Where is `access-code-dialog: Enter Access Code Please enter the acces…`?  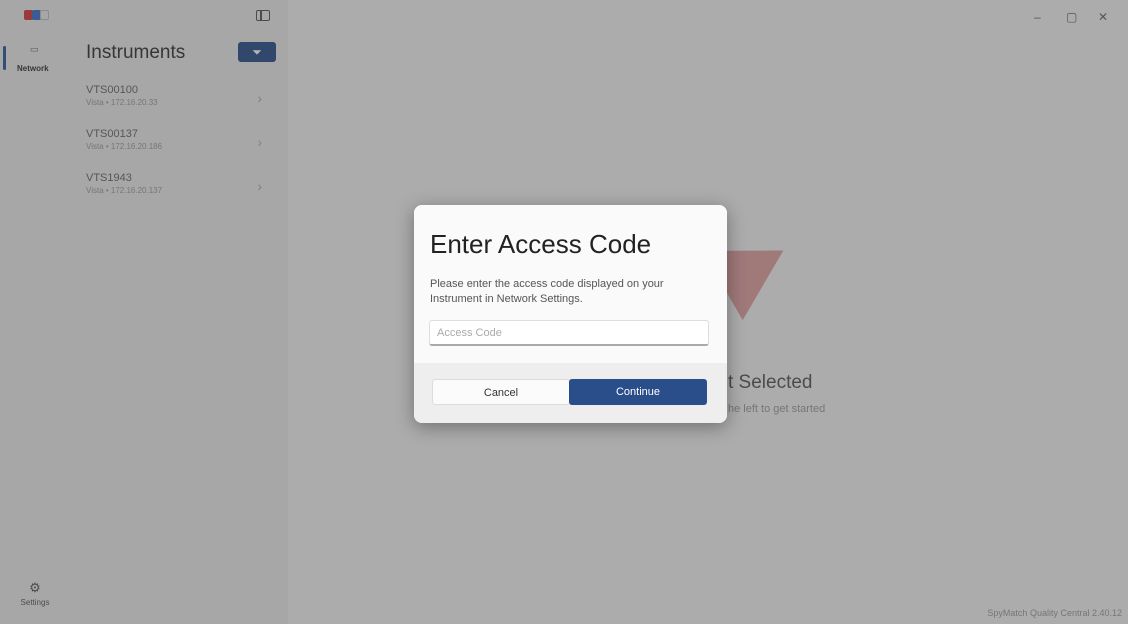 access-code-dialog: Enter Access Code Please enter the acces… is located at coordinates (570, 314).